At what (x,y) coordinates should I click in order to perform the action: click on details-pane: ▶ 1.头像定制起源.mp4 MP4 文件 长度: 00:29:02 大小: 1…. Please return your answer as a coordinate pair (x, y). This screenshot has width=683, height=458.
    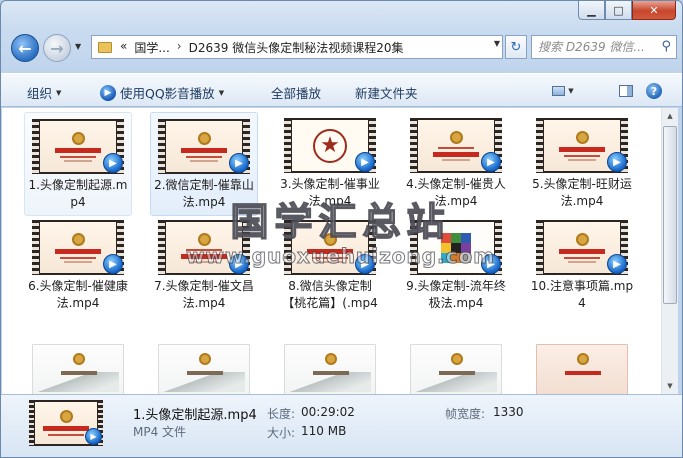
    Looking at the image, I should click on (341, 425).